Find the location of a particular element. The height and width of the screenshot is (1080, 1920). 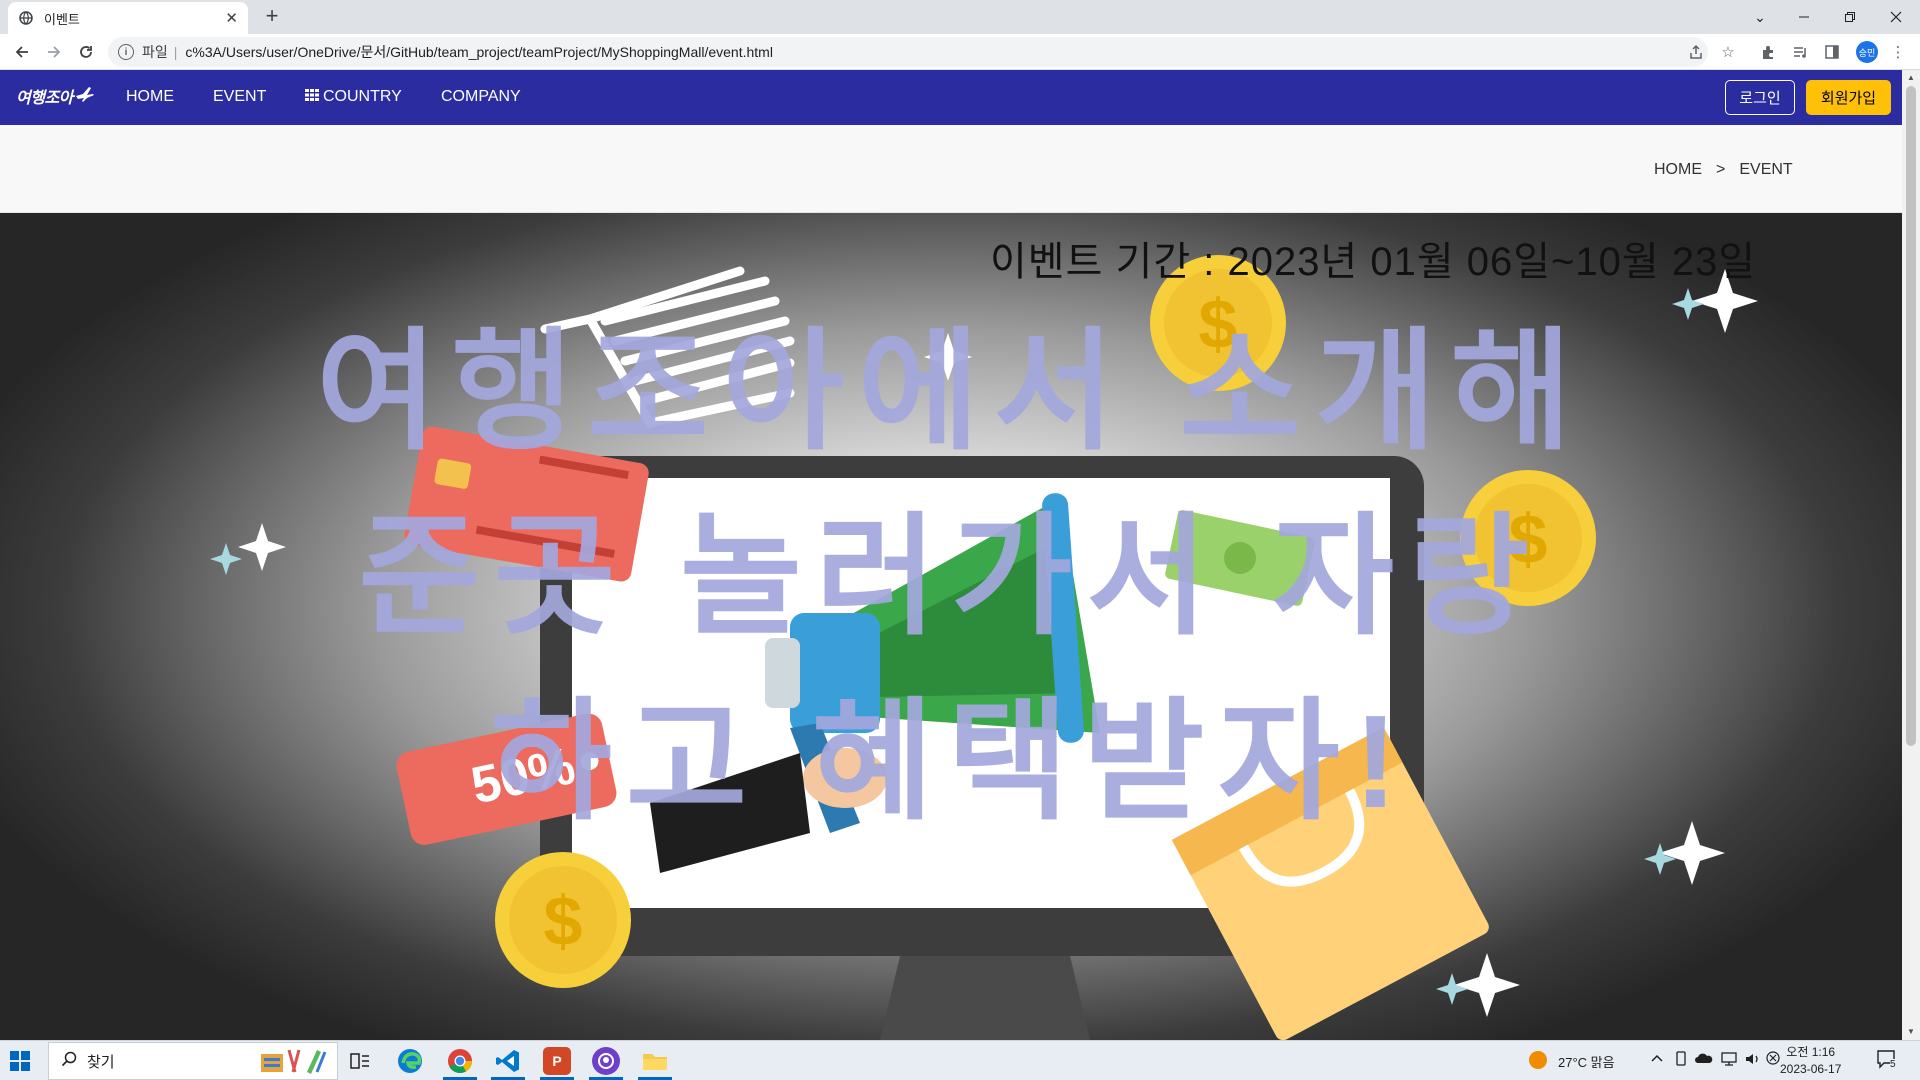

breadcrumb: HOME > EVENT is located at coordinates (1723, 170).